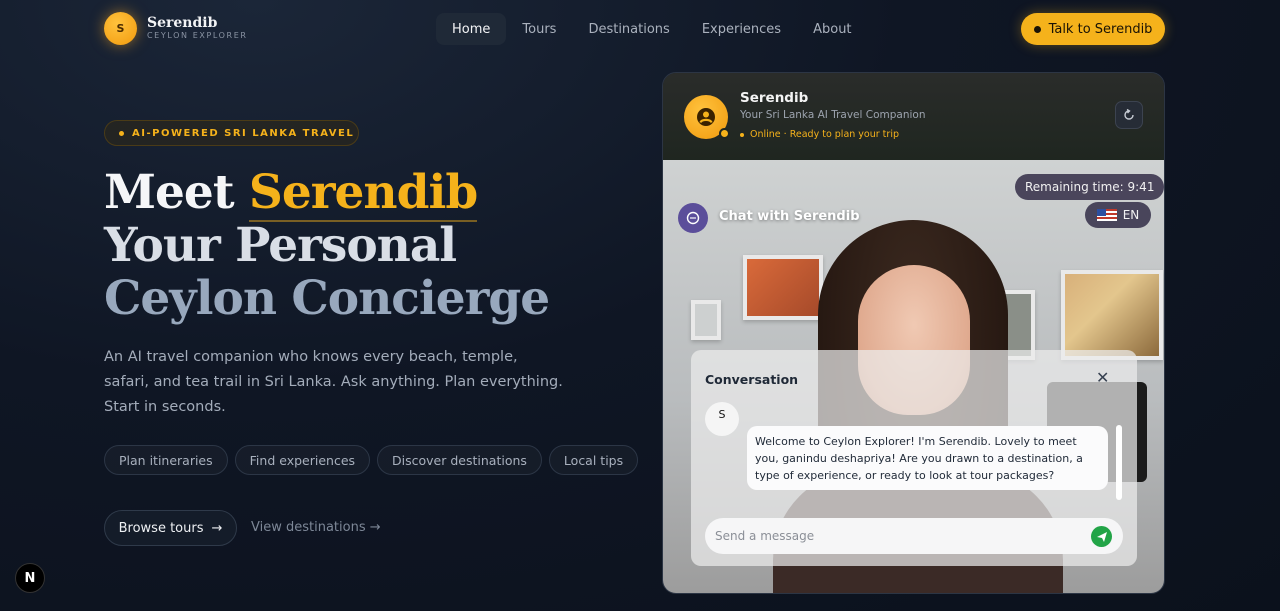 The image size is (1280, 611). I want to click on send-icon, so click(1101, 536).